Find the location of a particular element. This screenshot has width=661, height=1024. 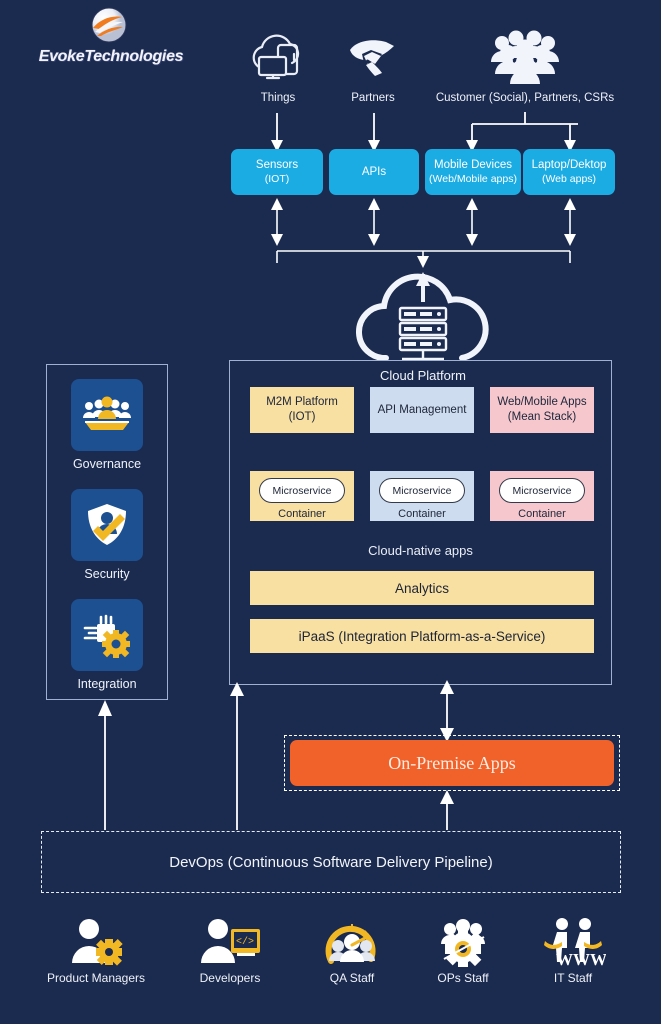

channel-apis-line1: APIs is located at coordinates (374, 171).